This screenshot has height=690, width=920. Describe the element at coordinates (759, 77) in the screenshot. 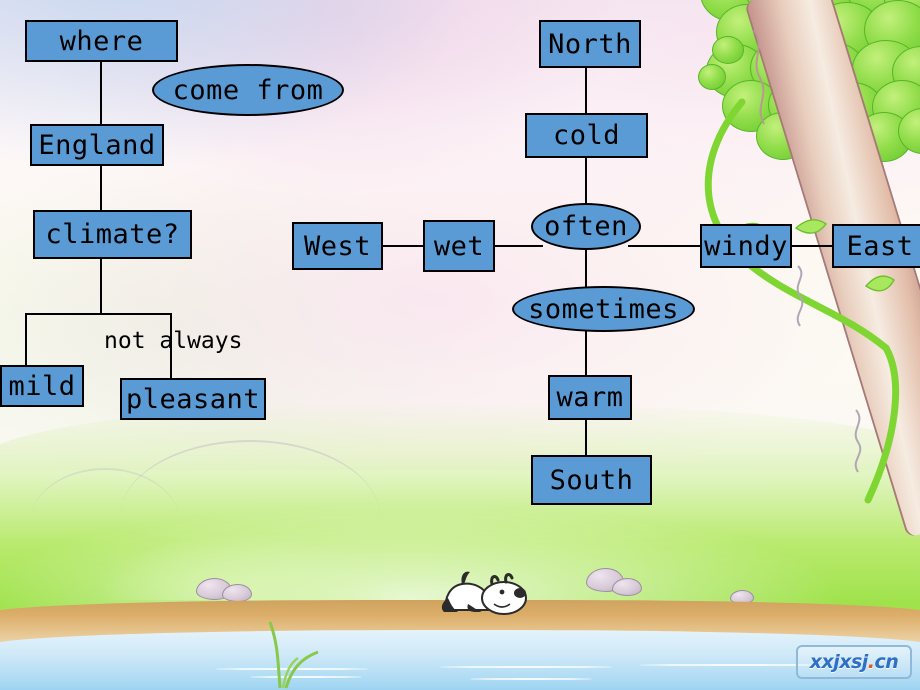

I see `branch-squiggle` at that location.